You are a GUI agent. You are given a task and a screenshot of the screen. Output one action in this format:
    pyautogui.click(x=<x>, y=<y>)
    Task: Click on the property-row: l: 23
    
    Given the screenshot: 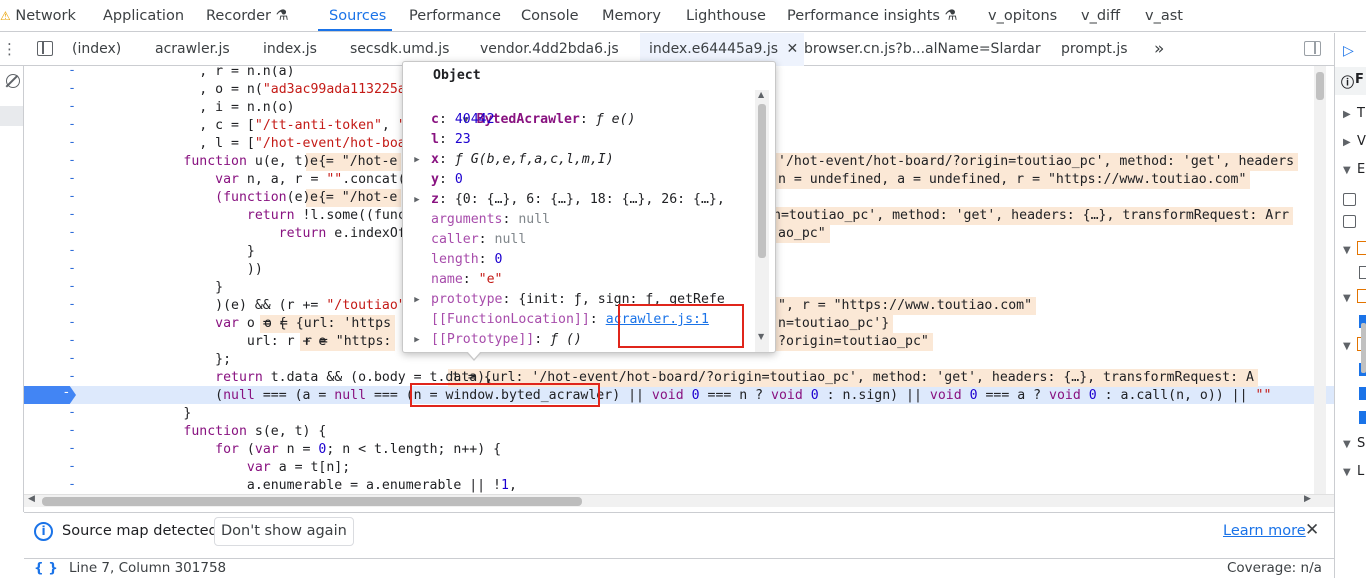 What is the action you would take?
    pyautogui.click(x=451, y=140)
    